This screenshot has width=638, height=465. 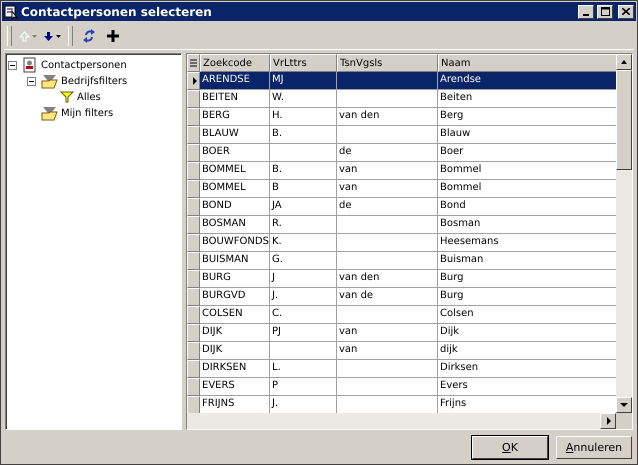 I want to click on table-cell: Evers, so click(x=527, y=387).